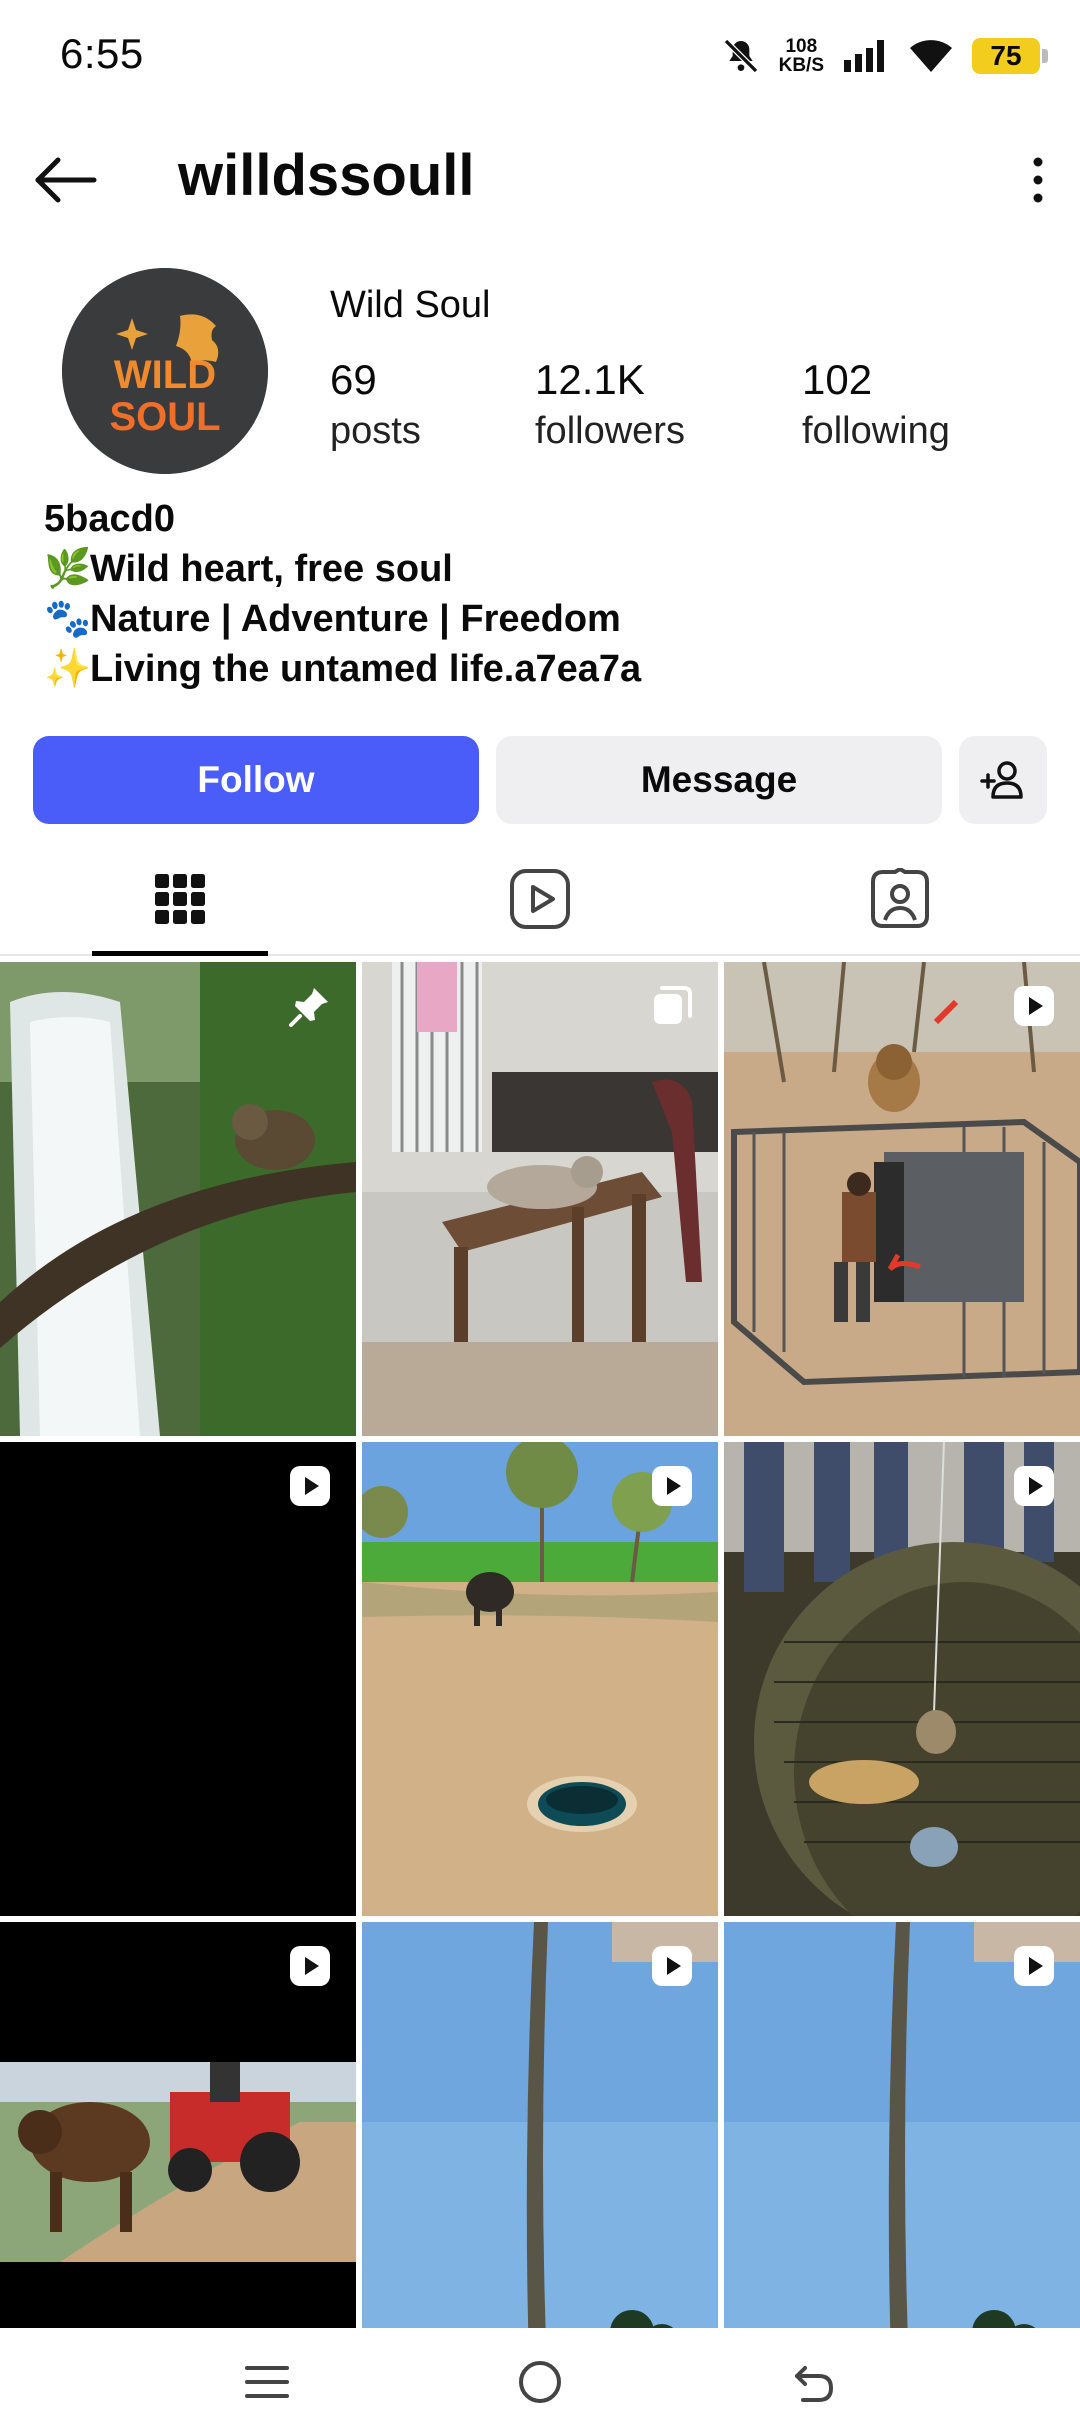  What do you see at coordinates (931, 56) in the screenshot?
I see `wifi-icon` at bounding box center [931, 56].